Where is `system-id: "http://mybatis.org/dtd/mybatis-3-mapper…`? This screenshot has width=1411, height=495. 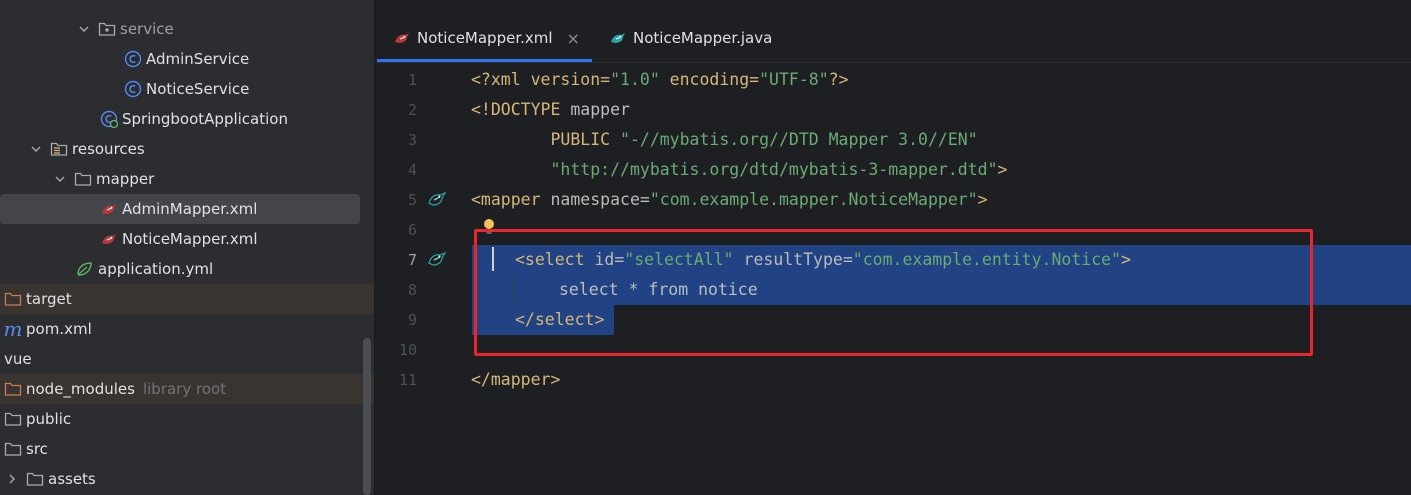 system-id: "http://mybatis.org/dtd/mybatis-3-mapper… is located at coordinates (774, 169).